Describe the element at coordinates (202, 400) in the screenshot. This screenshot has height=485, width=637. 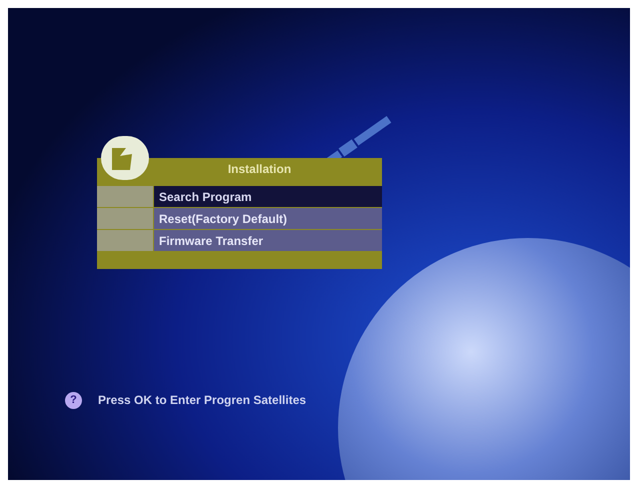
I see `help-text: Press OK to Enter Progren Satellites` at that location.